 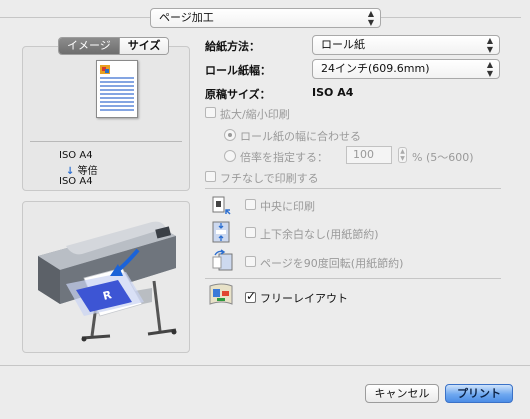 What do you see at coordinates (406, 45) in the screenshot?
I see `feed-method-select: ロール紙 ▲ ▼` at bounding box center [406, 45].